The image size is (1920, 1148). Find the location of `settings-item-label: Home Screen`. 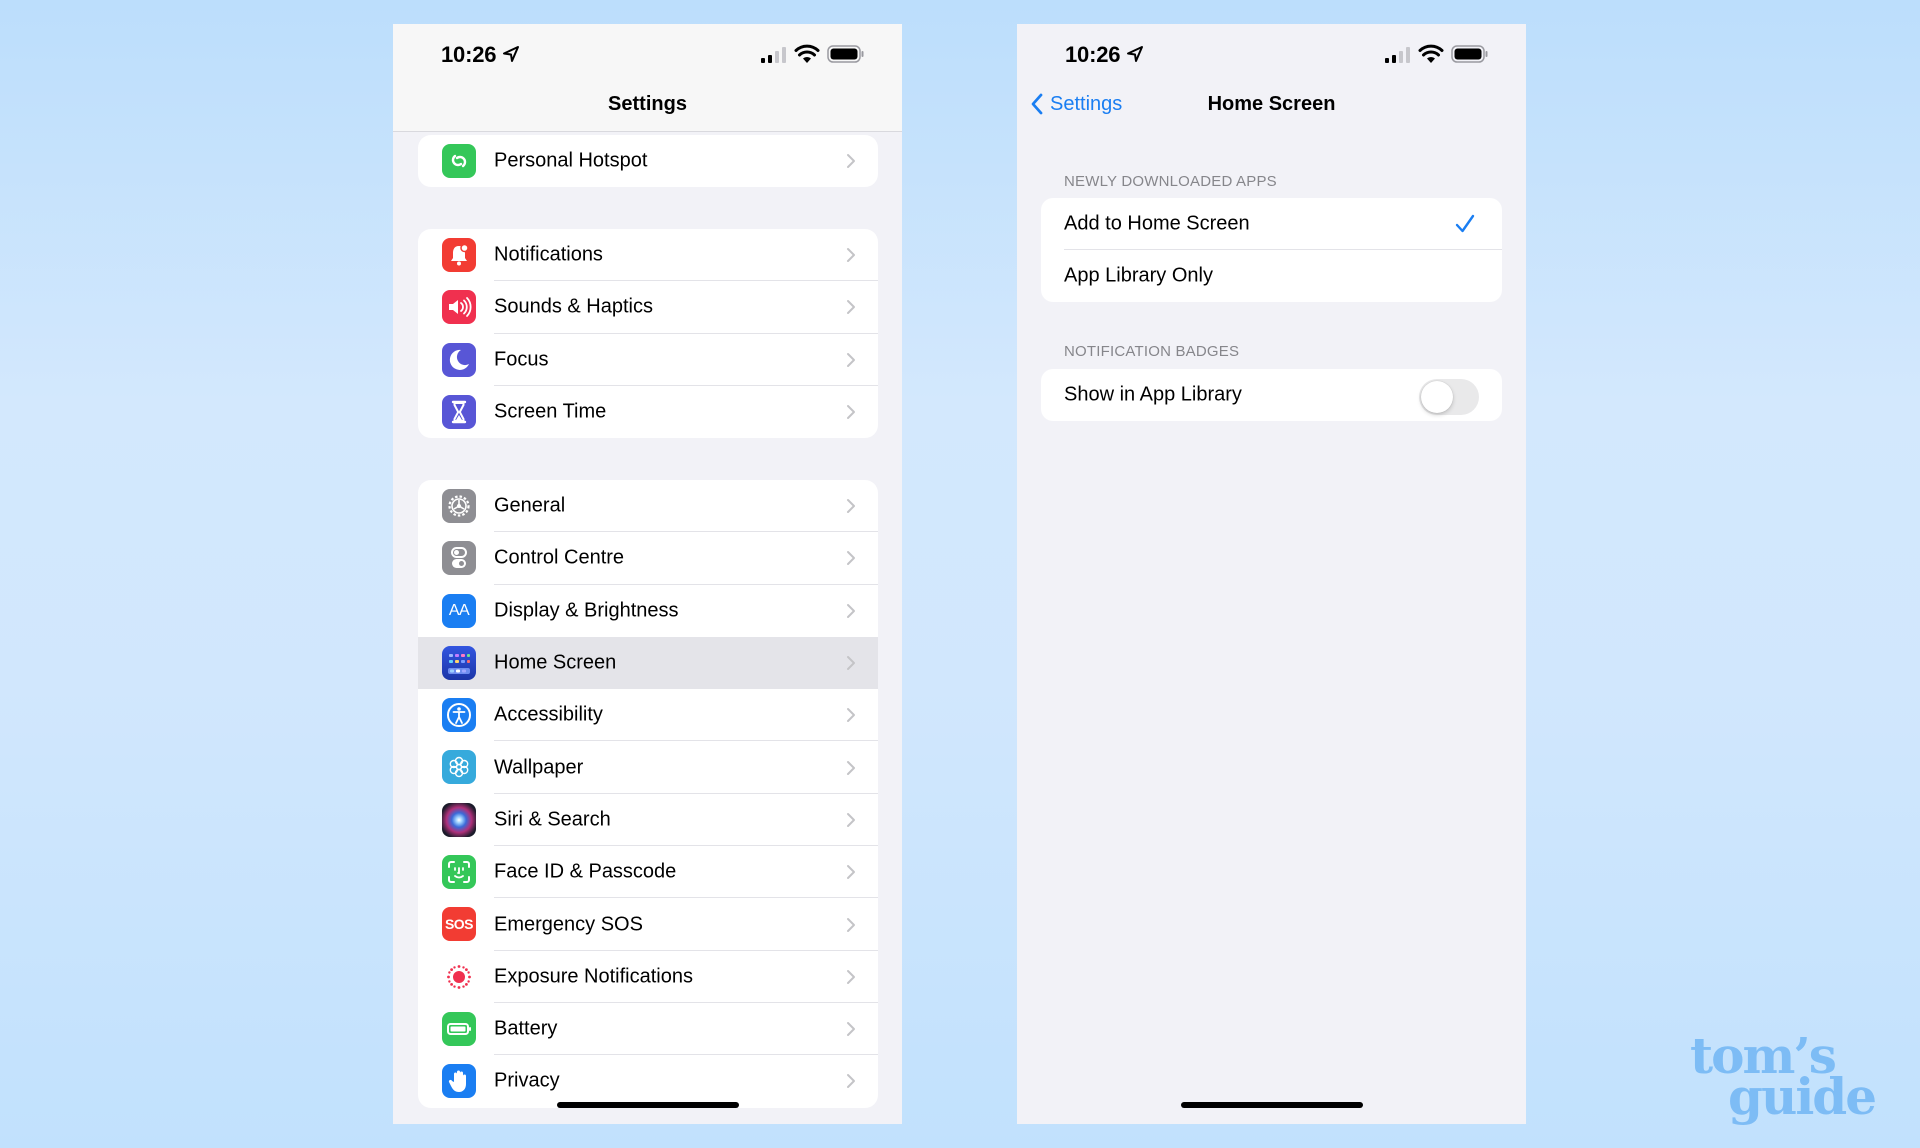

settings-item-label: Home Screen is located at coordinates (555, 662).